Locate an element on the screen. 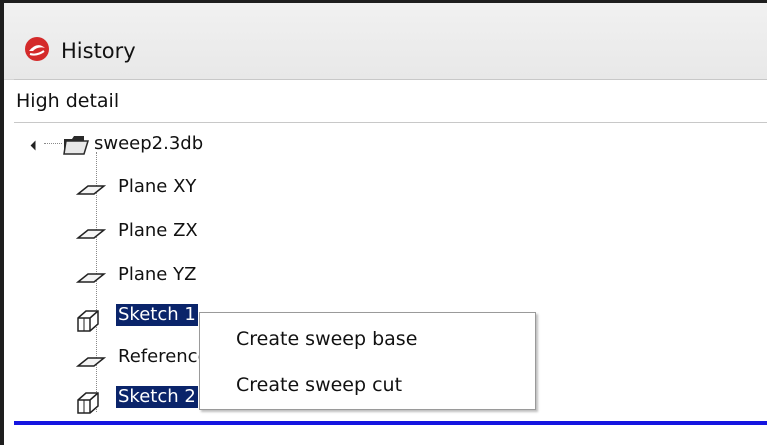  tree-item-label: Plane ZX is located at coordinates (158, 230).